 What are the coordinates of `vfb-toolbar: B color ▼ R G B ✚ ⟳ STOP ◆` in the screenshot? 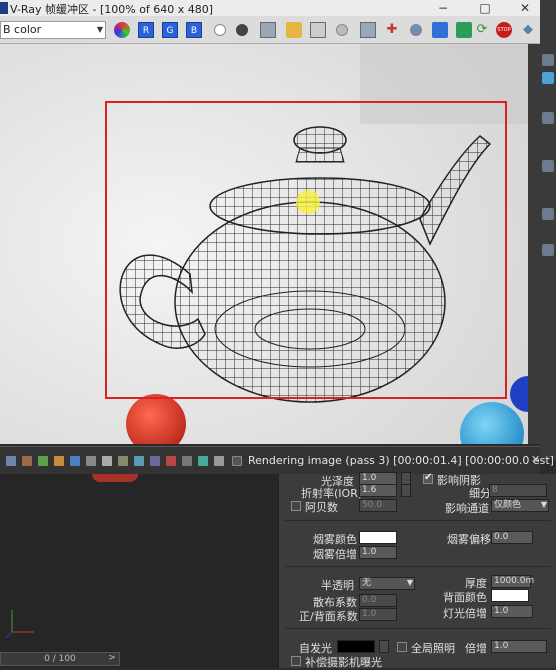 It's located at (270, 30).